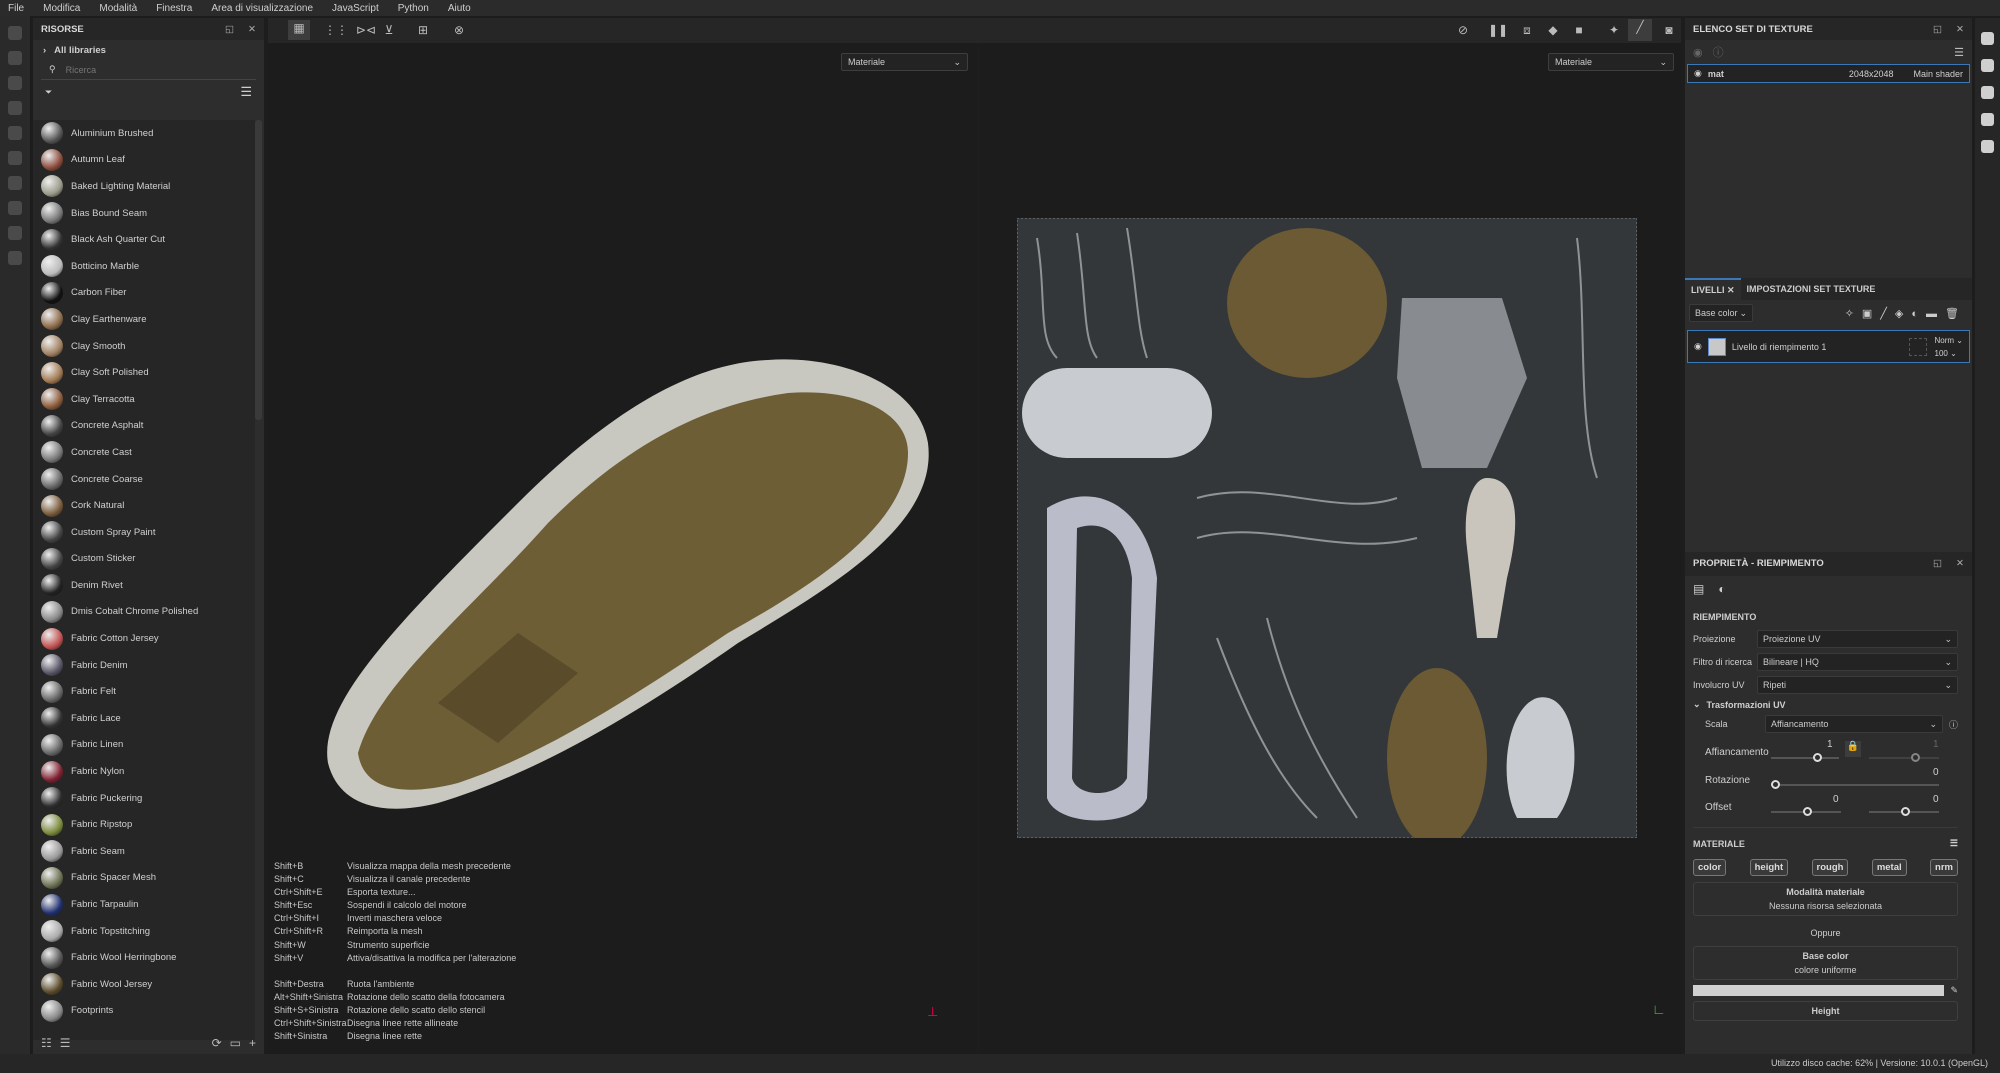 The width and height of the screenshot is (2000, 1073). What do you see at coordinates (235, 1043) in the screenshot?
I see `folder-icon: ▭` at bounding box center [235, 1043].